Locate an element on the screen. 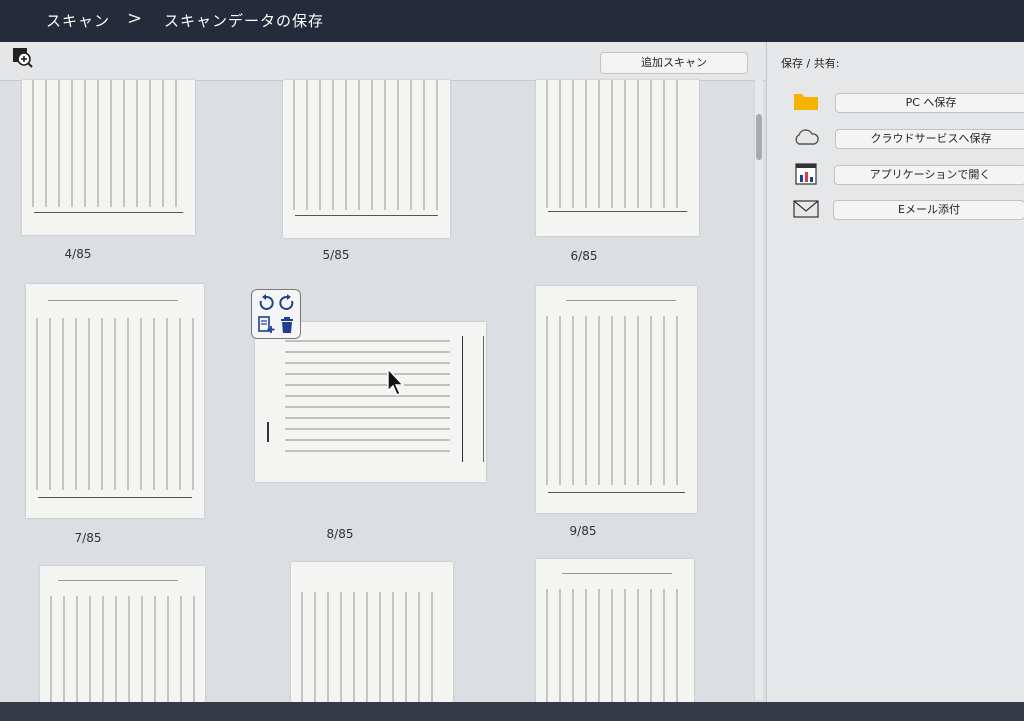 The height and width of the screenshot is (721, 1024). open-with-application-button: アプリケーションで開く is located at coordinates (929, 175).